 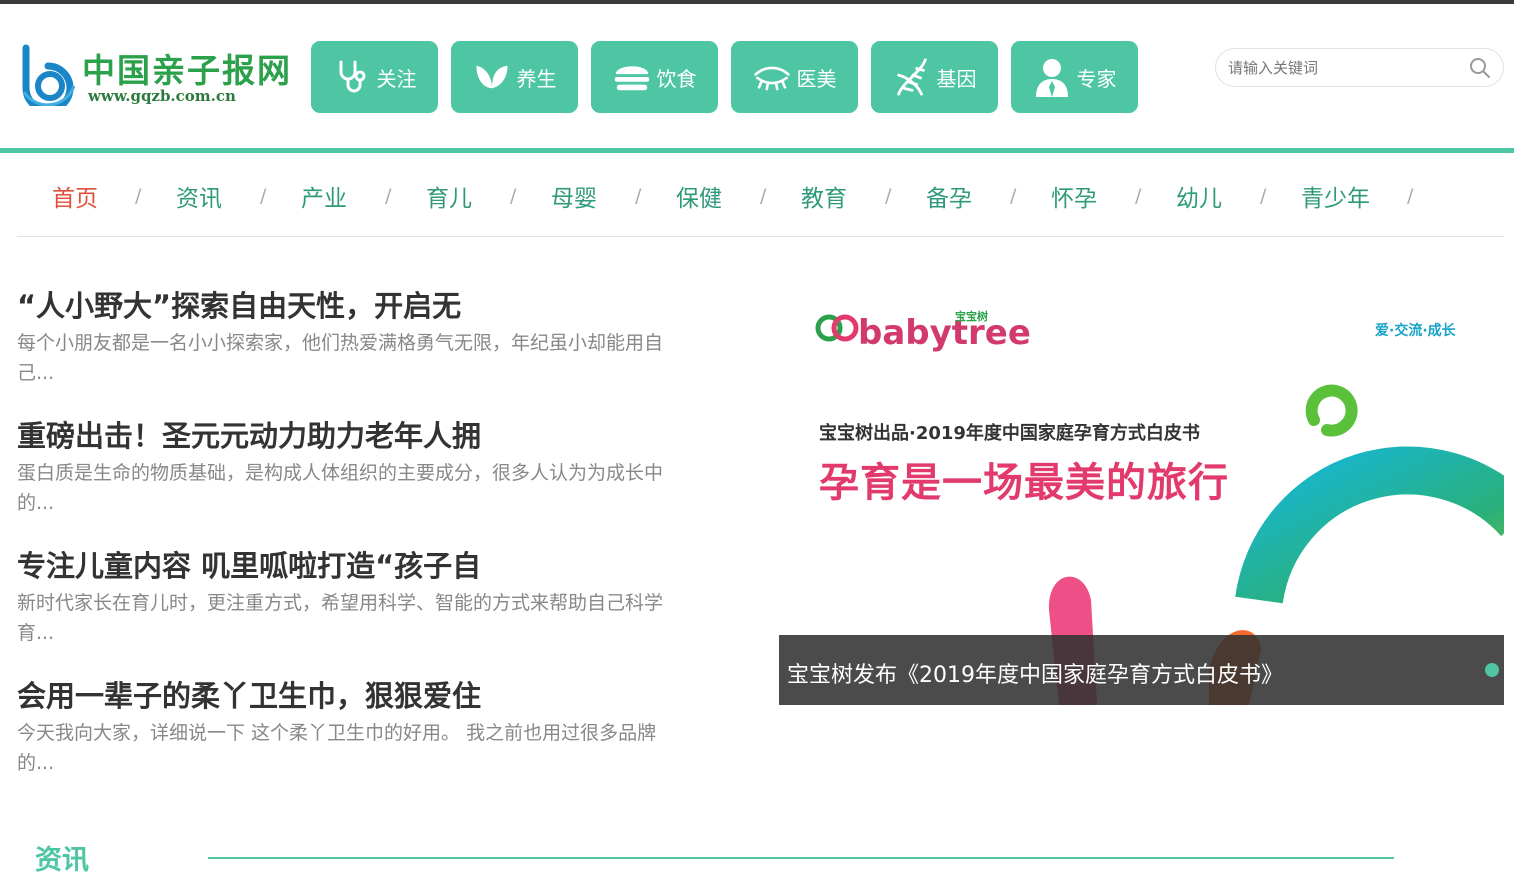 I want to click on slide-indicator-dot, so click(x=1492, y=670).